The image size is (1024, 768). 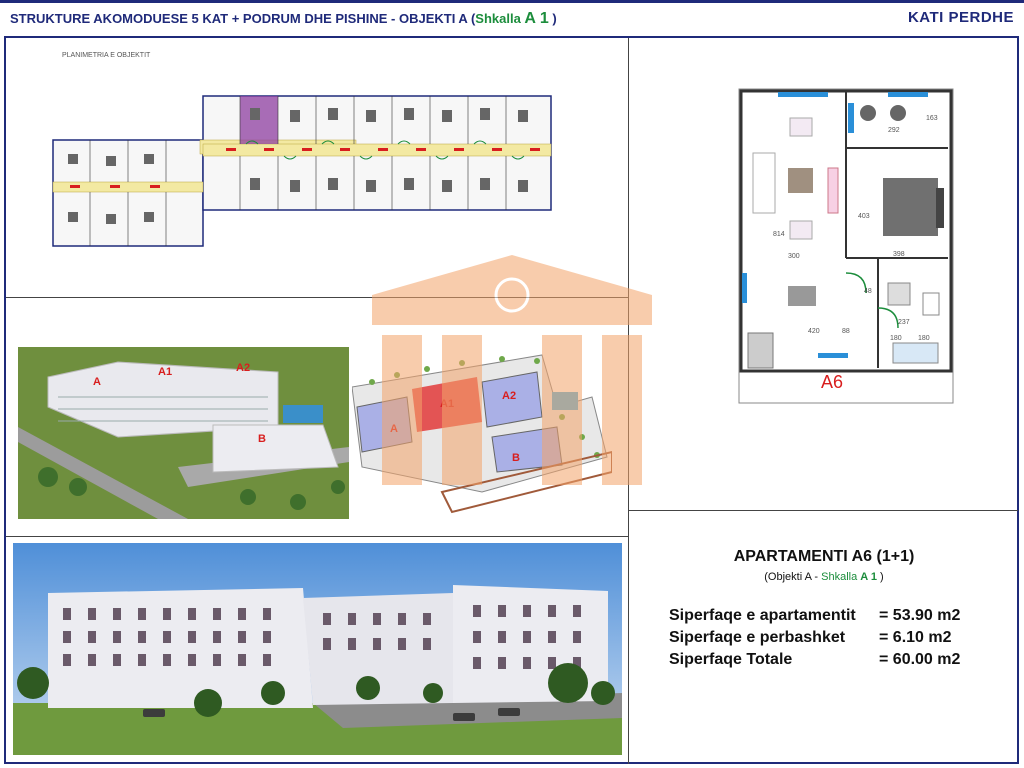 I want to click on area-value: = 60.00 m2, so click(x=920, y=659).